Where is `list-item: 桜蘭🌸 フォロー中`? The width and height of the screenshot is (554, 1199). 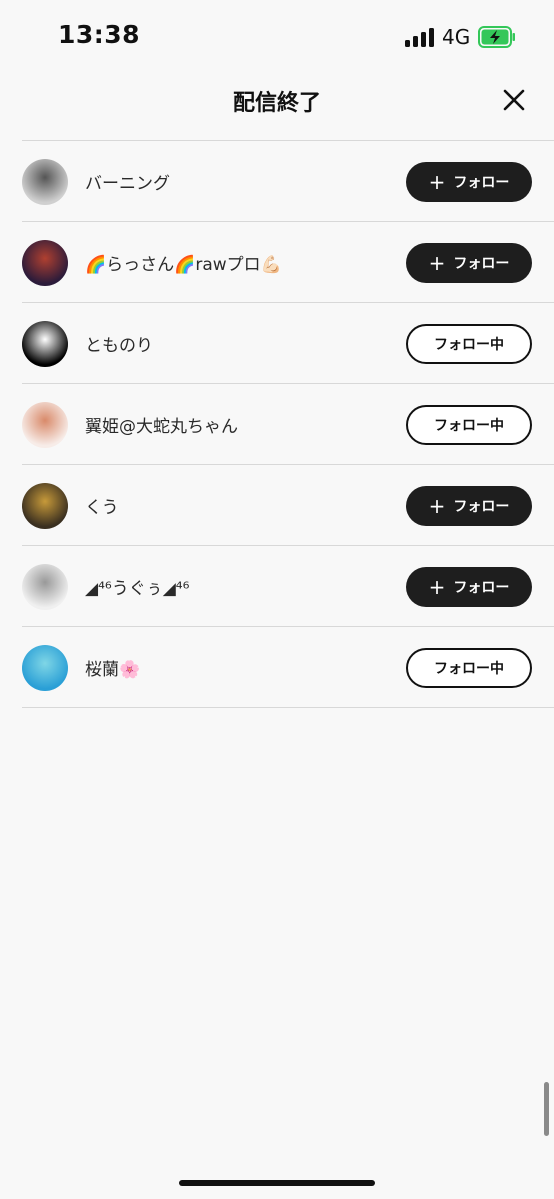 list-item: 桜蘭🌸 フォロー中 is located at coordinates (288, 667).